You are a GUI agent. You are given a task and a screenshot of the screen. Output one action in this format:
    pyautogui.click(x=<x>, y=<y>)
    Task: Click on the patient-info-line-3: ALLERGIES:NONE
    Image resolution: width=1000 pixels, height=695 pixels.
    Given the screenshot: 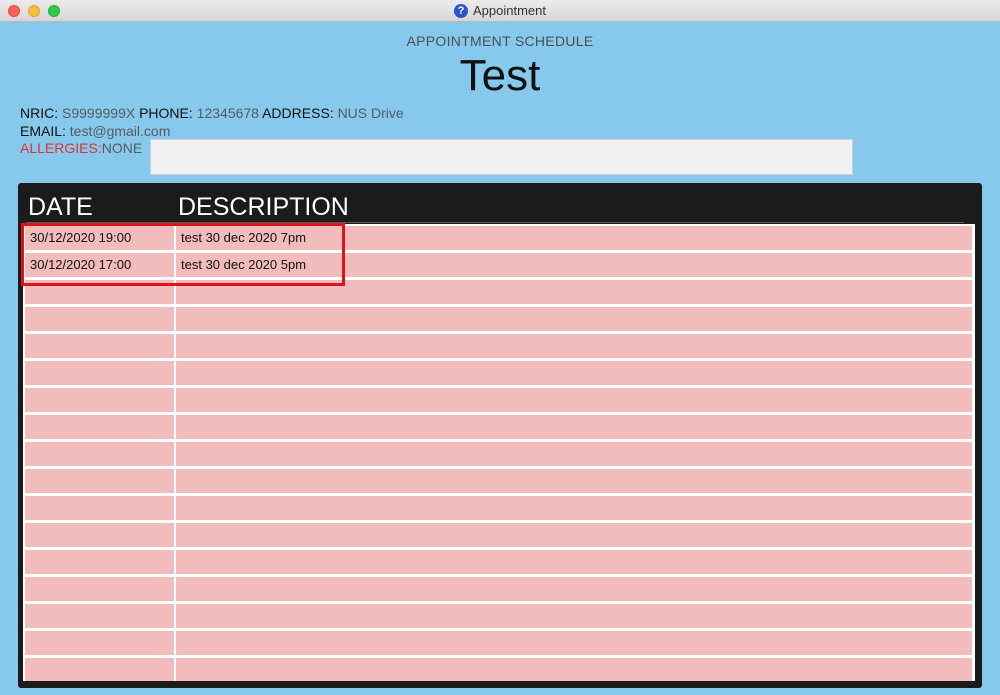 What is the action you would take?
    pyautogui.click(x=81, y=148)
    